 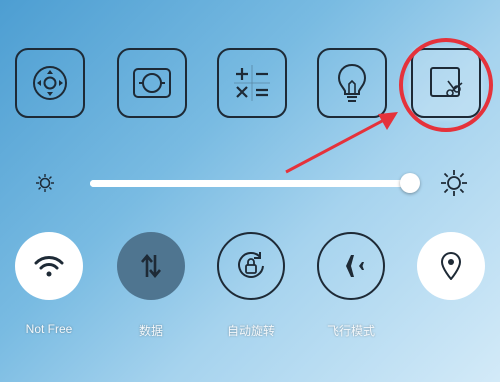 I want to click on brightness-slider, so click(x=255, y=183).